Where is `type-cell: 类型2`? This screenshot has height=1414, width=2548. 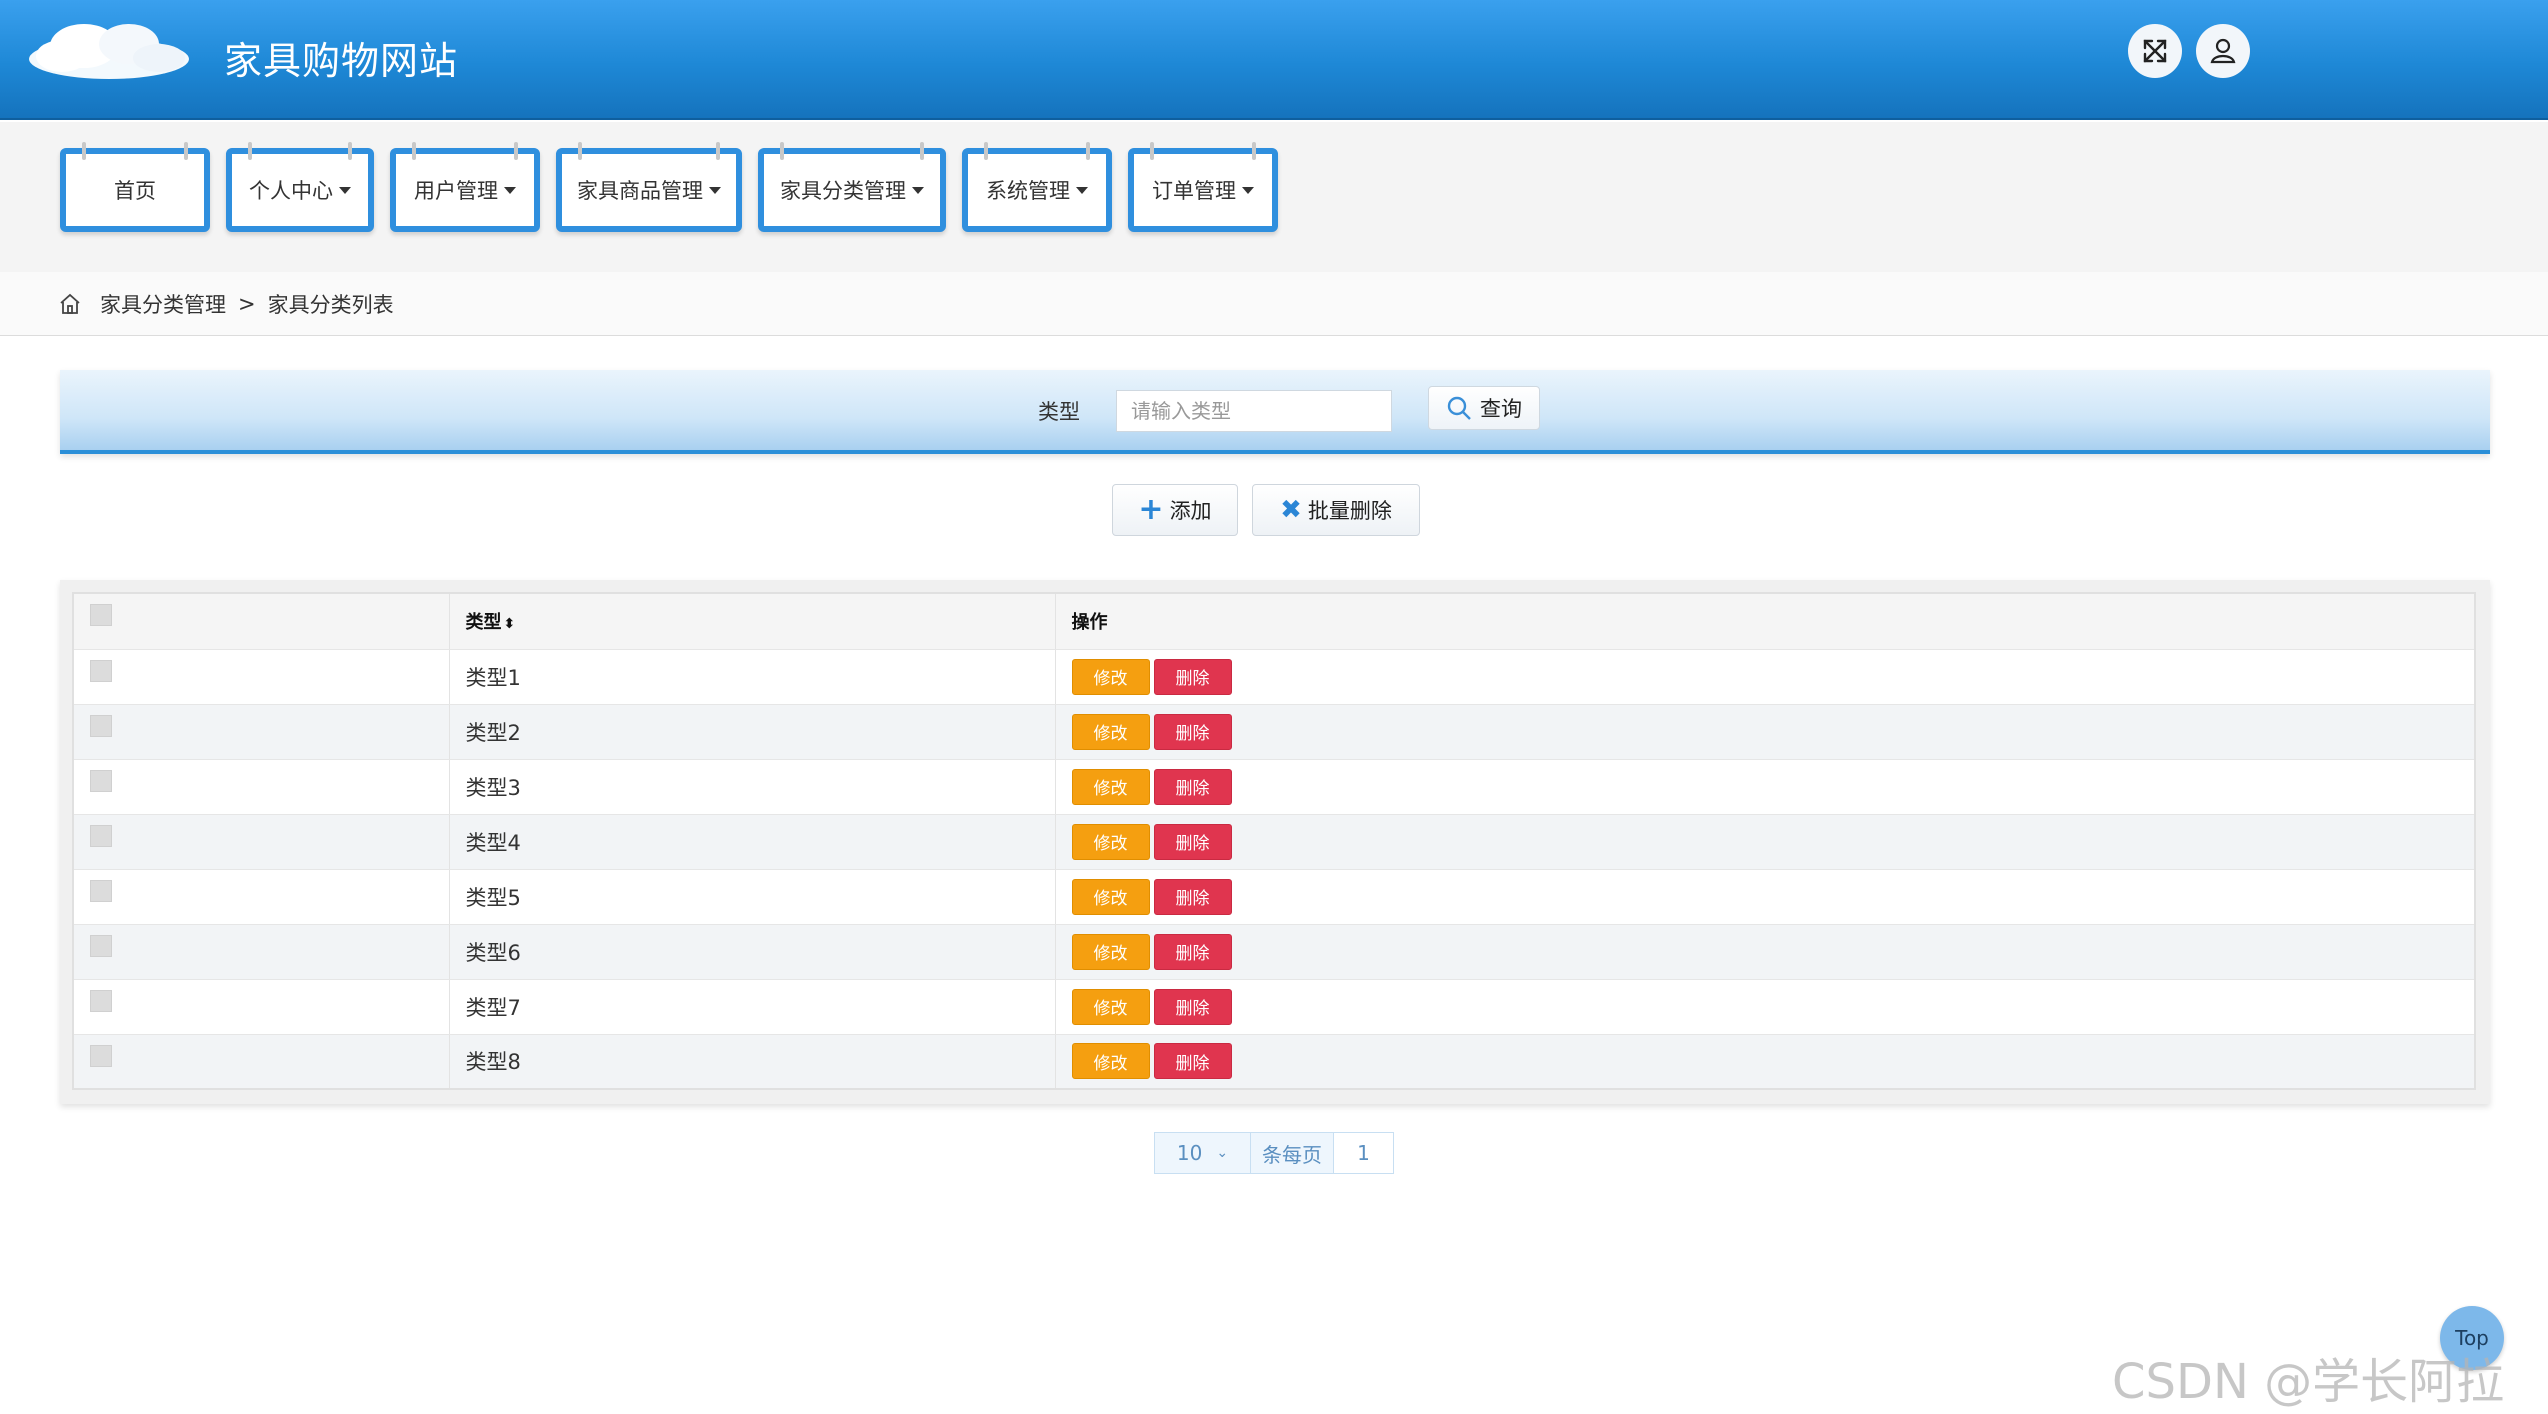 type-cell: 类型2 is located at coordinates (752, 732).